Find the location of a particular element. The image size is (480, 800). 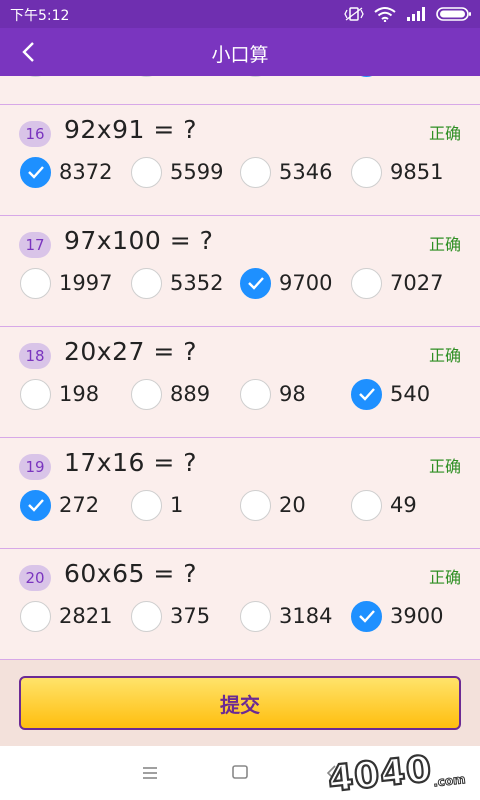

question-card: 15 540196756749408 is located at coordinates (240, 90).